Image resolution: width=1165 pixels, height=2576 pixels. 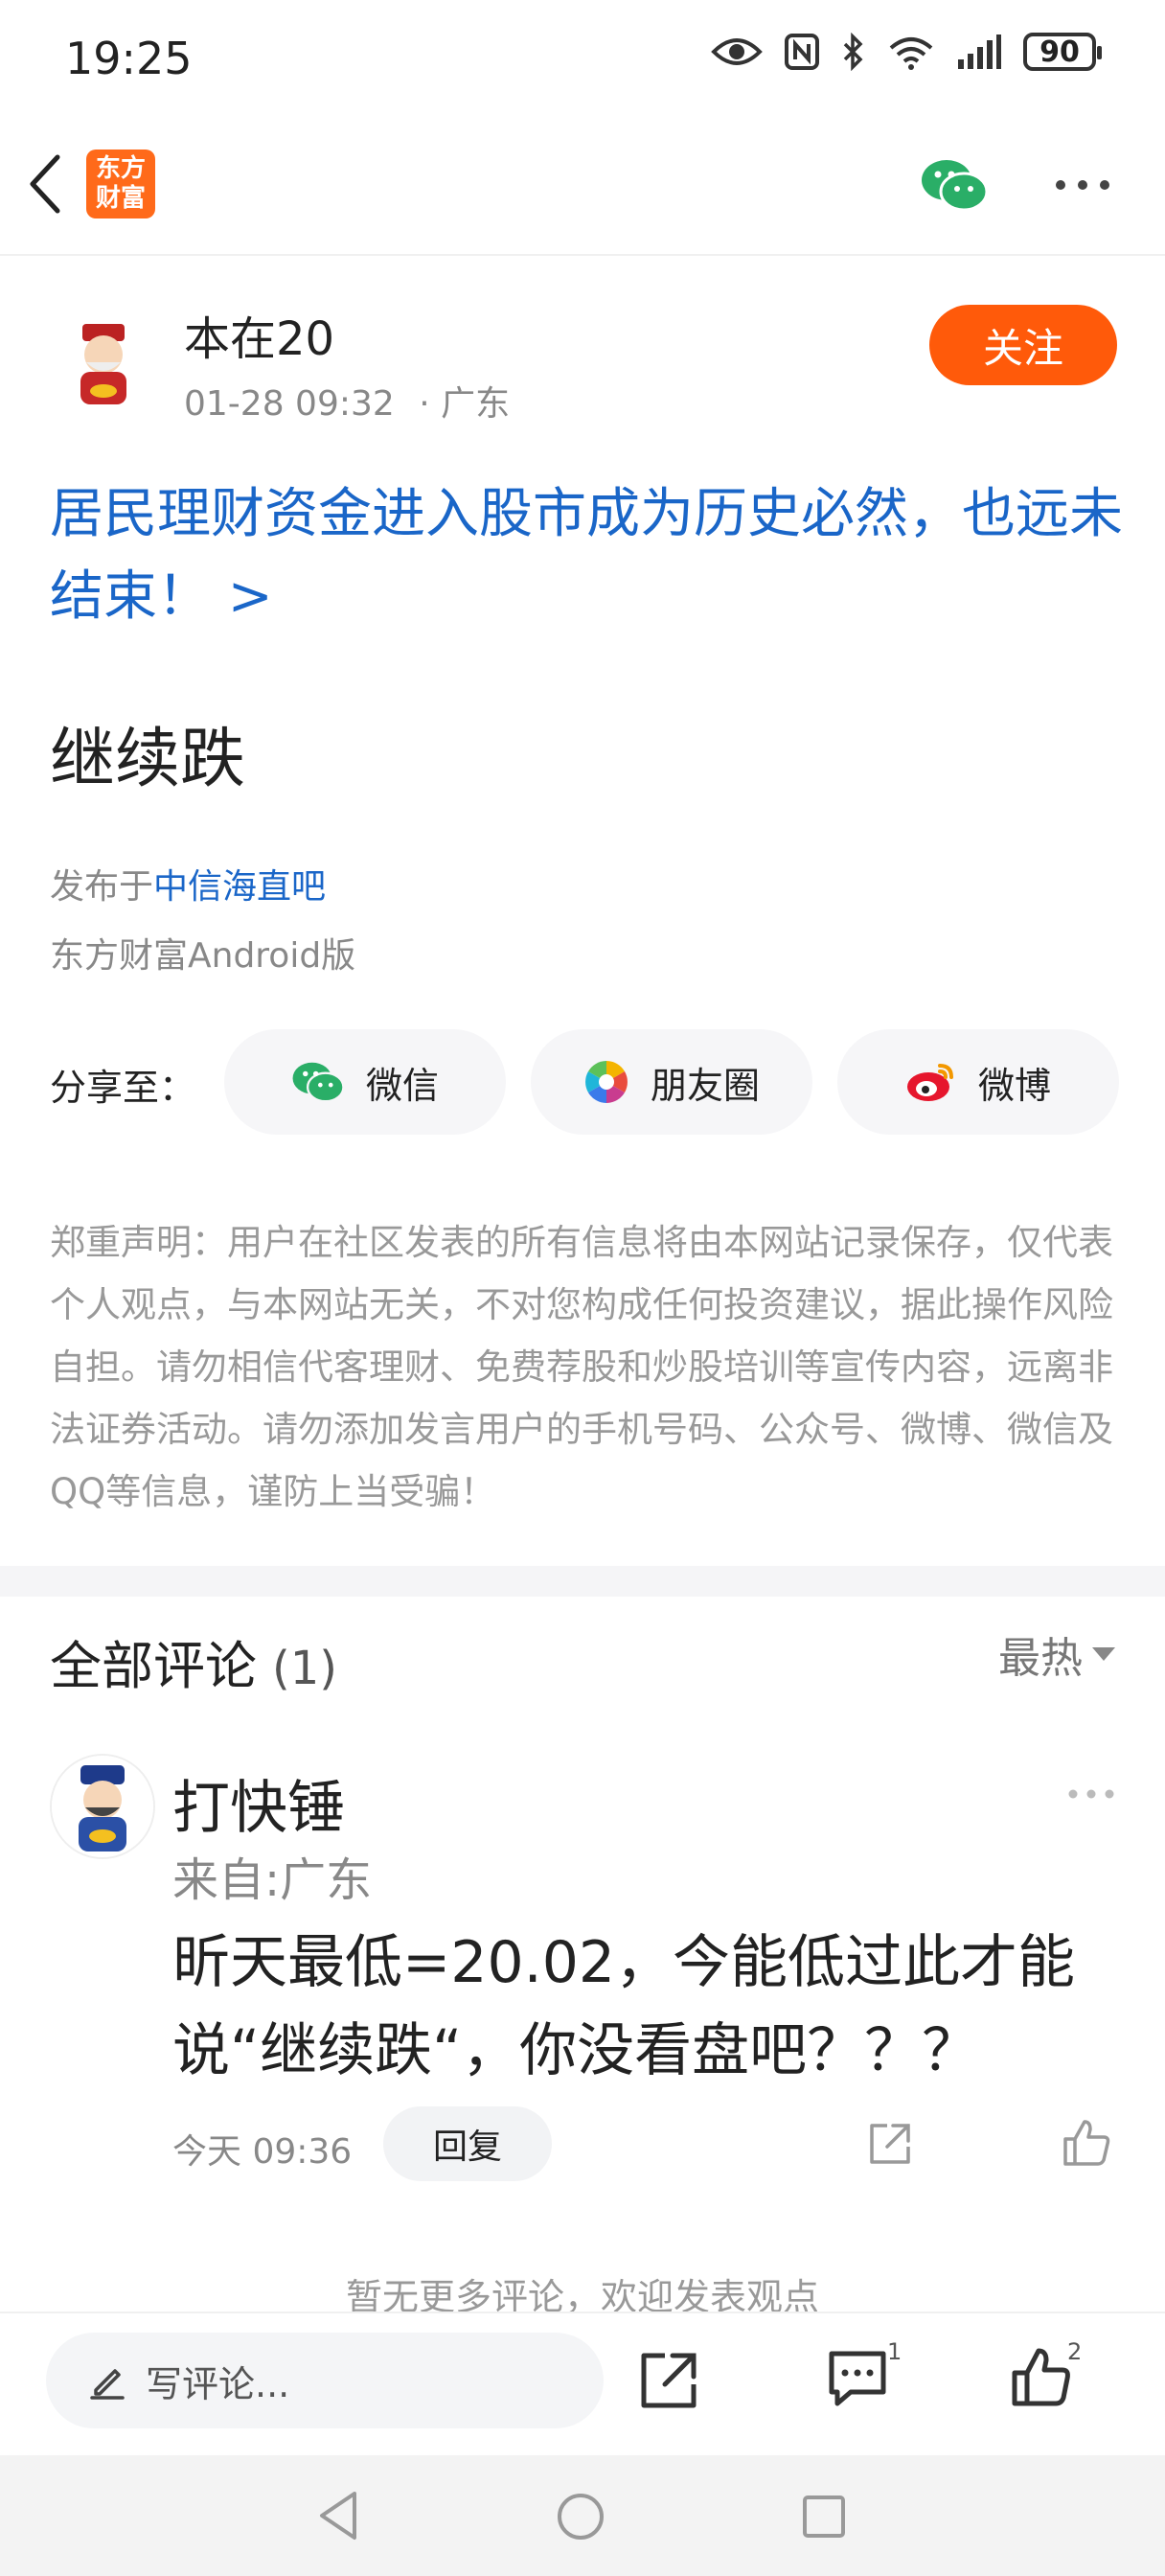 What do you see at coordinates (824, 2517) in the screenshot?
I see `nav-recents-icon` at bounding box center [824, 2517].